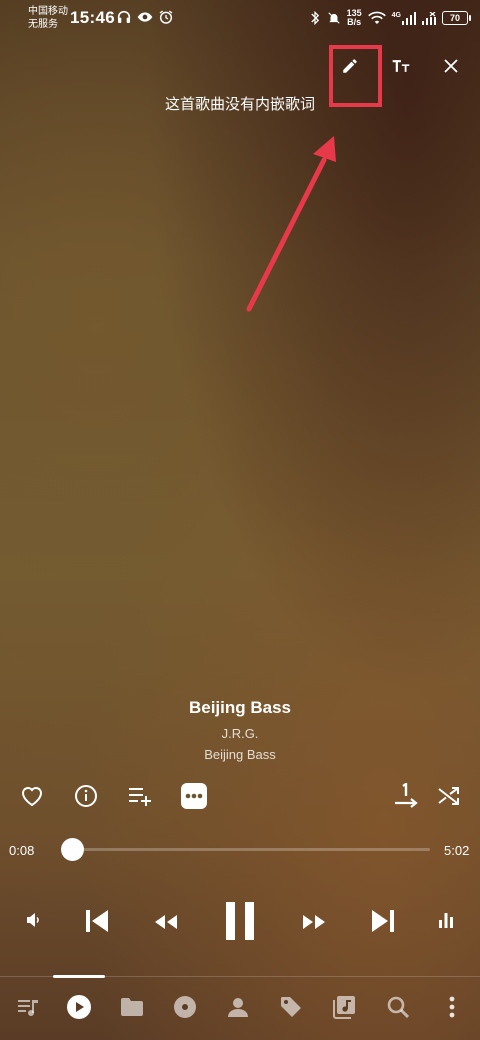 This screenshot has height=1040, width=480. I want to click on status-bar: 中国移动 无服务 15:46 135 B/s 4G 70, so click(240, 18).